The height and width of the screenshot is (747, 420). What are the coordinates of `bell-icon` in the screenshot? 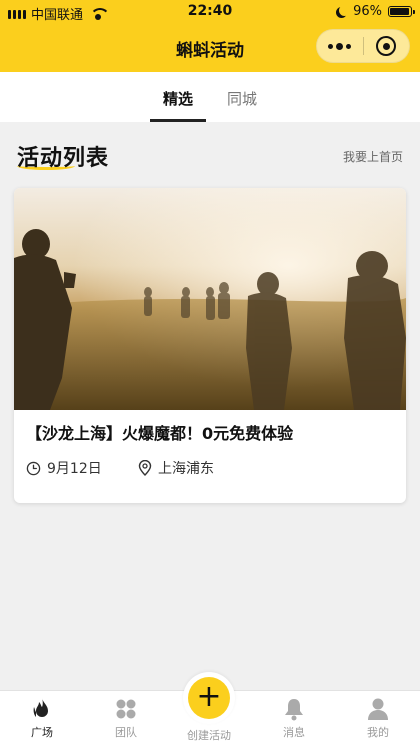 It's located at (294, 710).